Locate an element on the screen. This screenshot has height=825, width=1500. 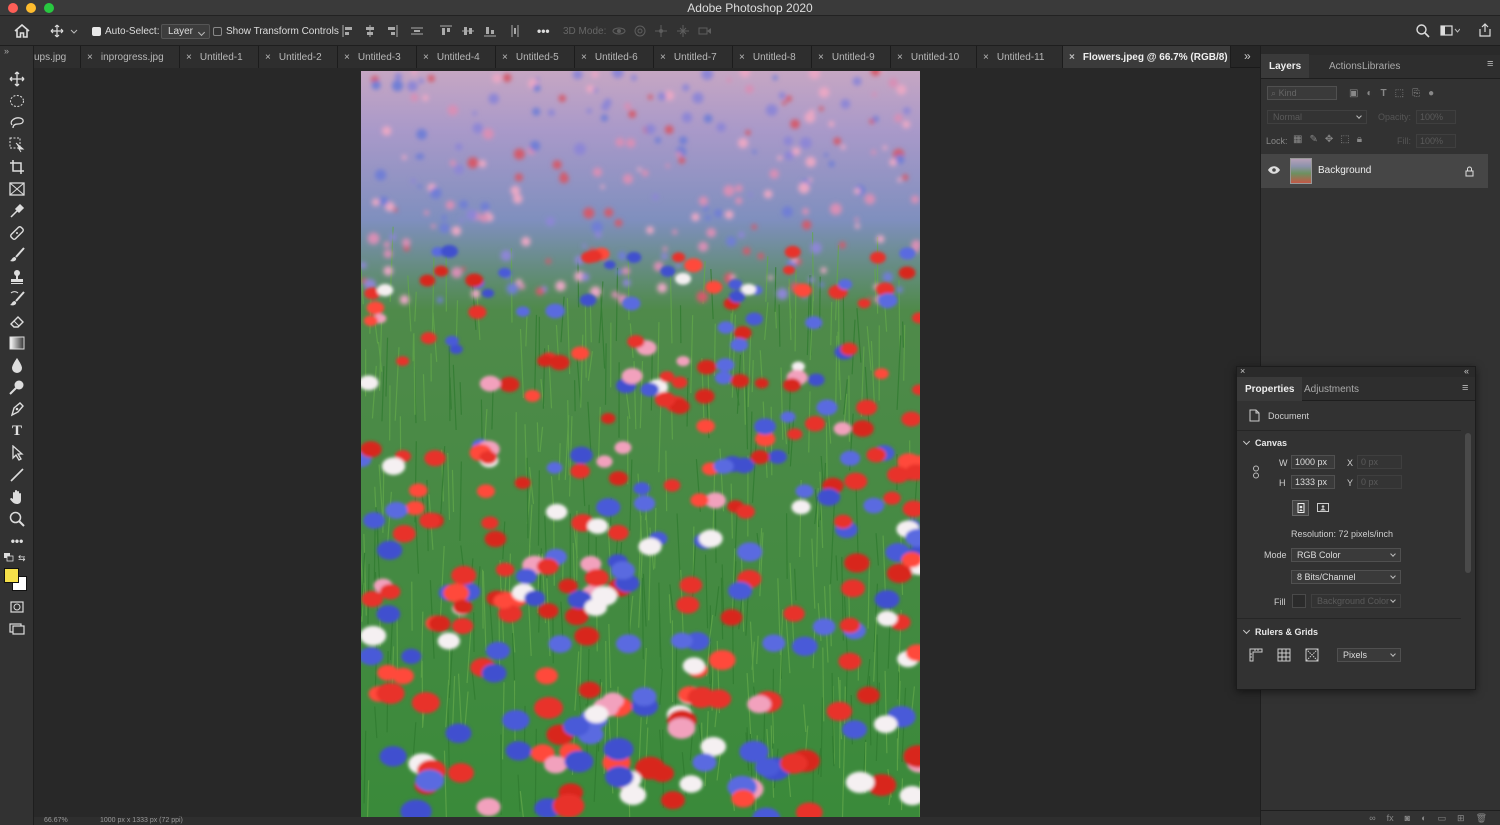
auto-select-checkbox: Auto-Select: is located at coordinates (125, 31).